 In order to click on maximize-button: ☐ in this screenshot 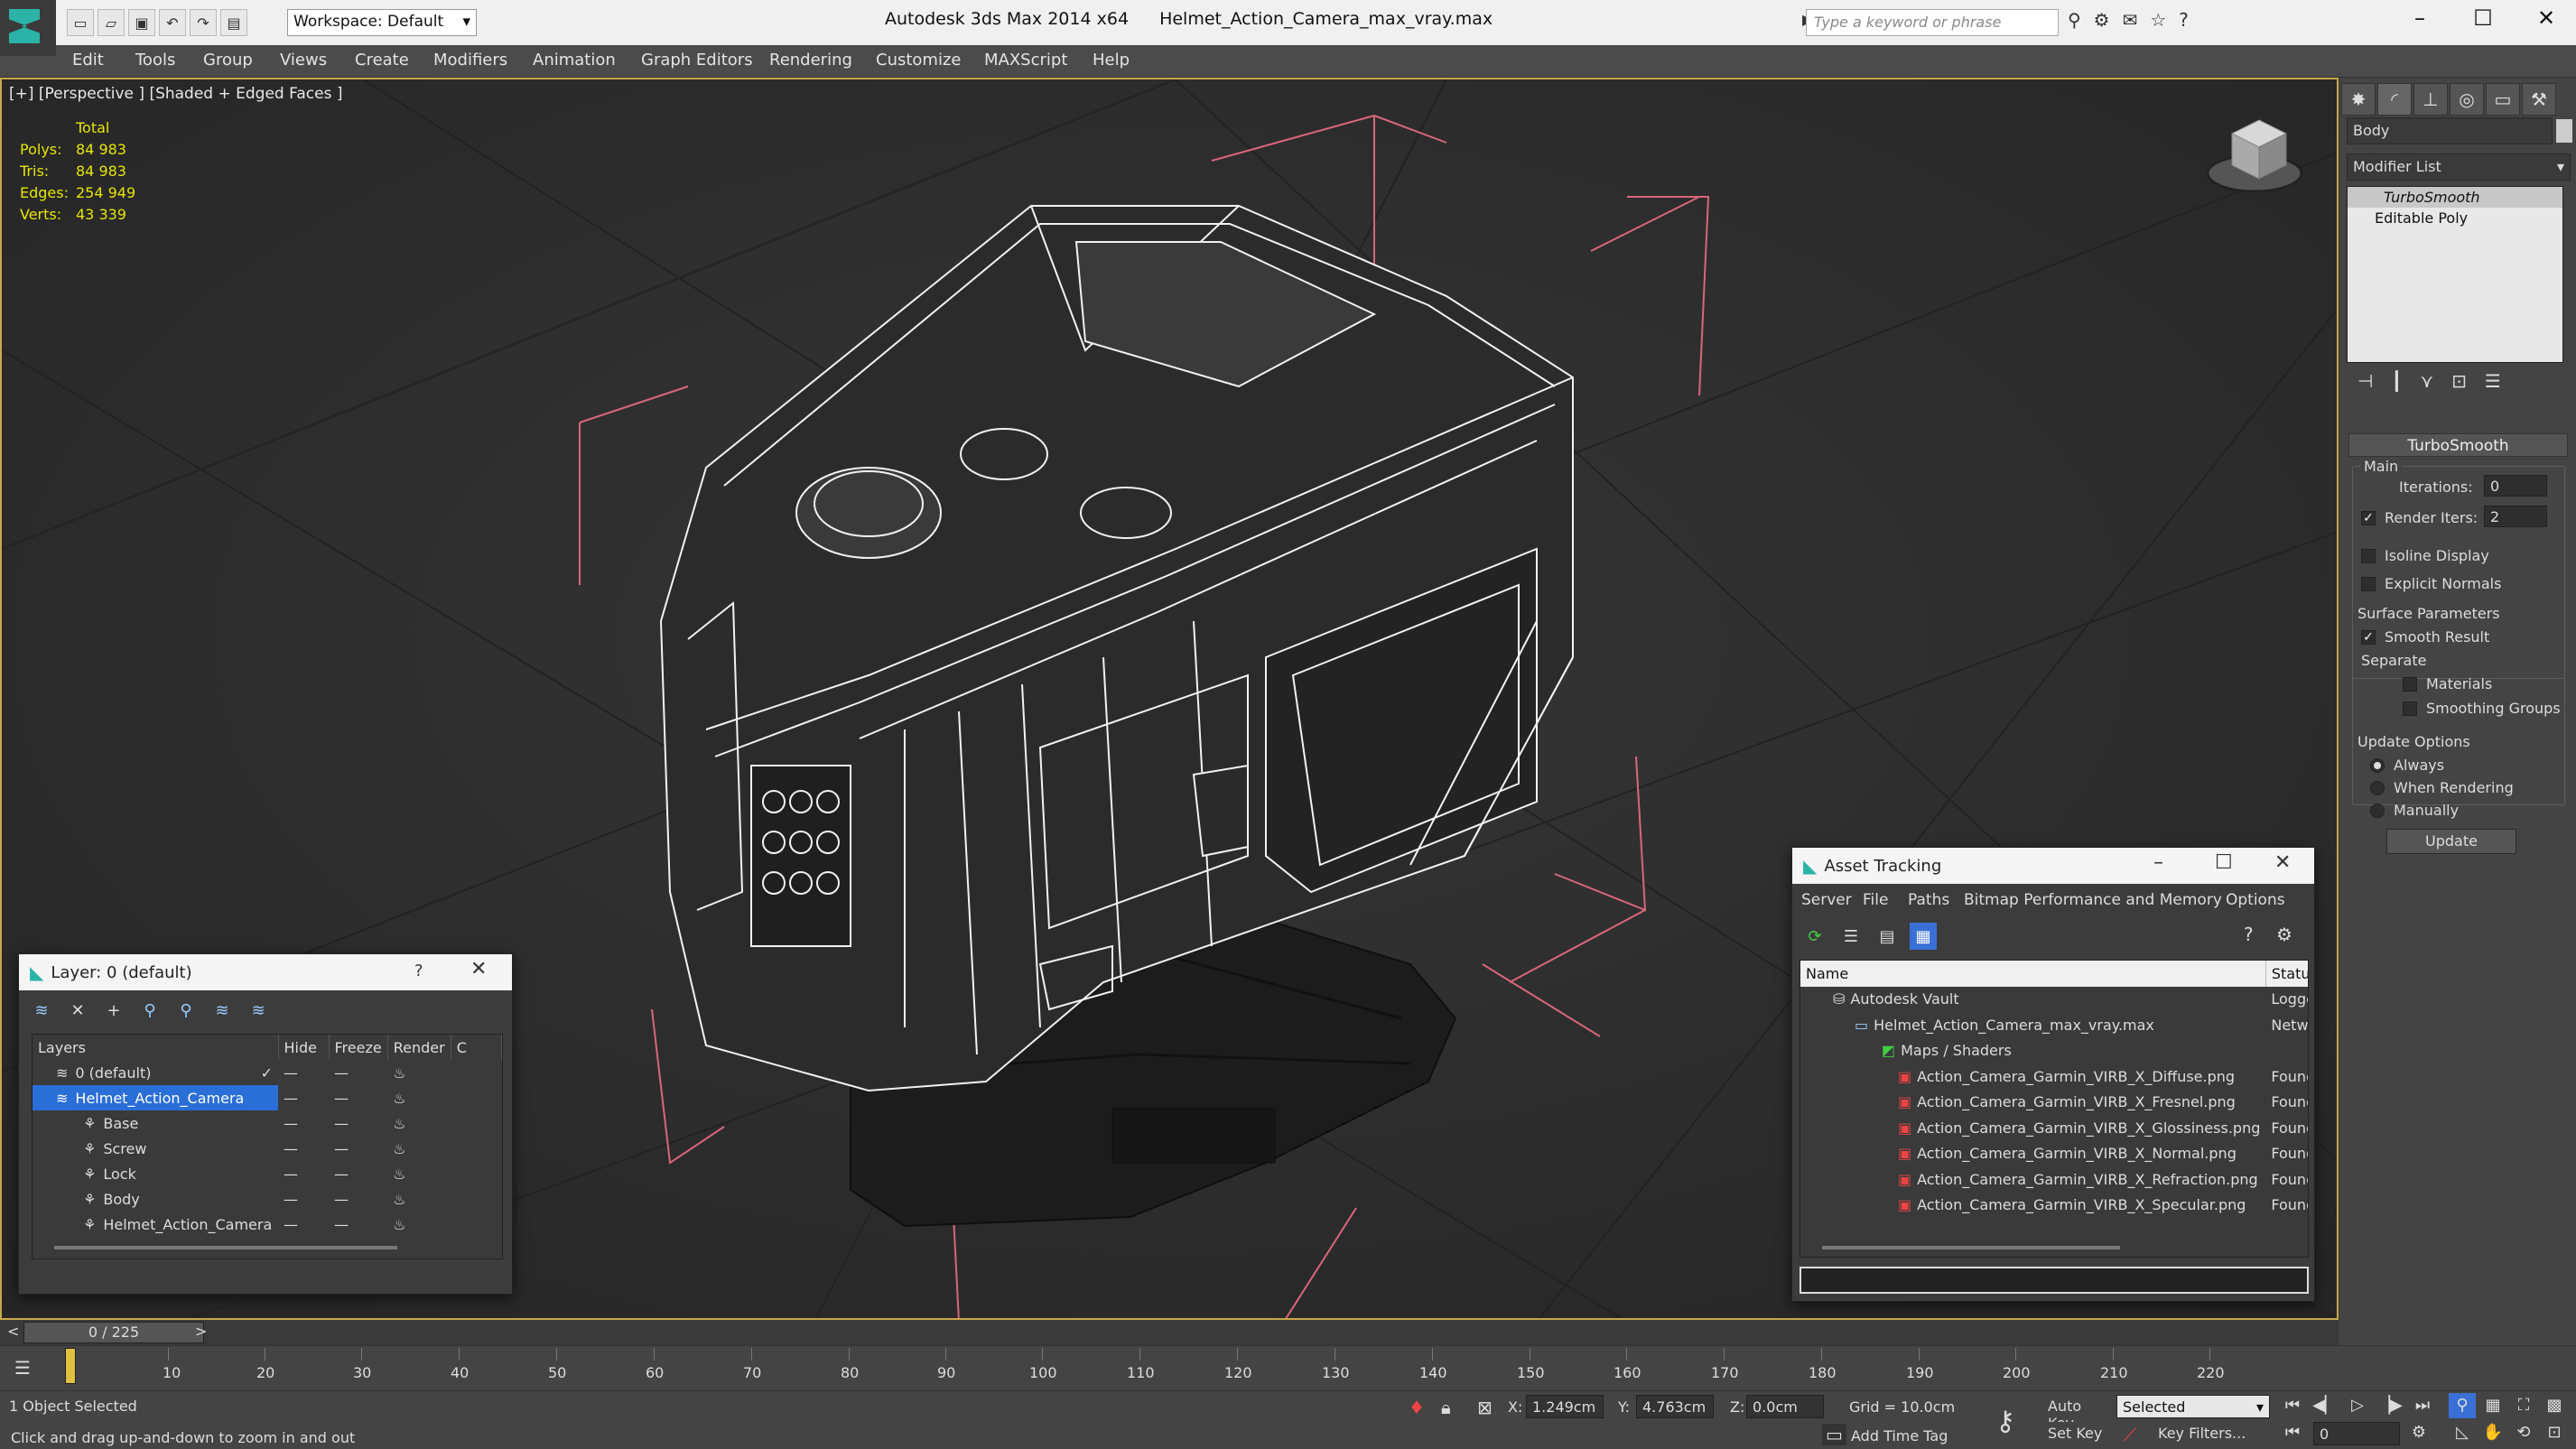, I will do `click(2483, 21)`.